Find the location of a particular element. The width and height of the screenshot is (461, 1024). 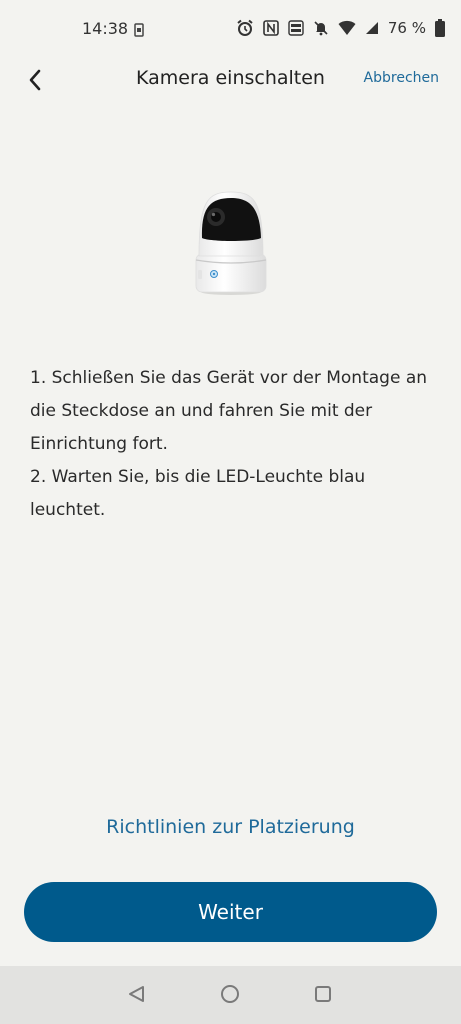

placement-guidelines-link: Richtlinien zur Platzierung is located at coordinates (230, 827).